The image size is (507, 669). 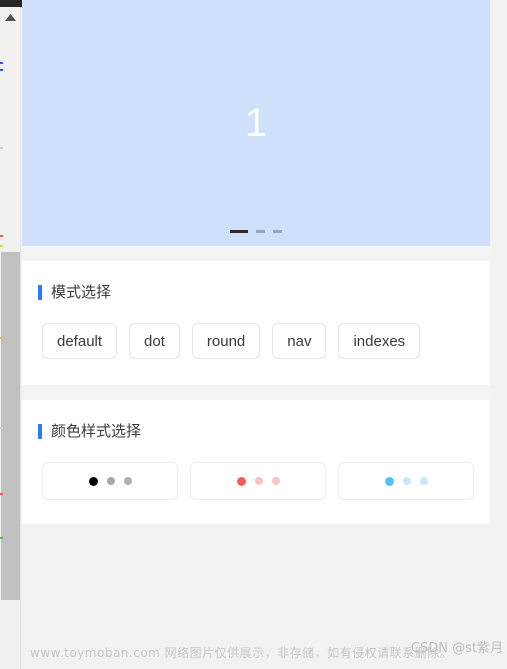 I want to click on vertical-scrollbar, so click(x=10, y=338).